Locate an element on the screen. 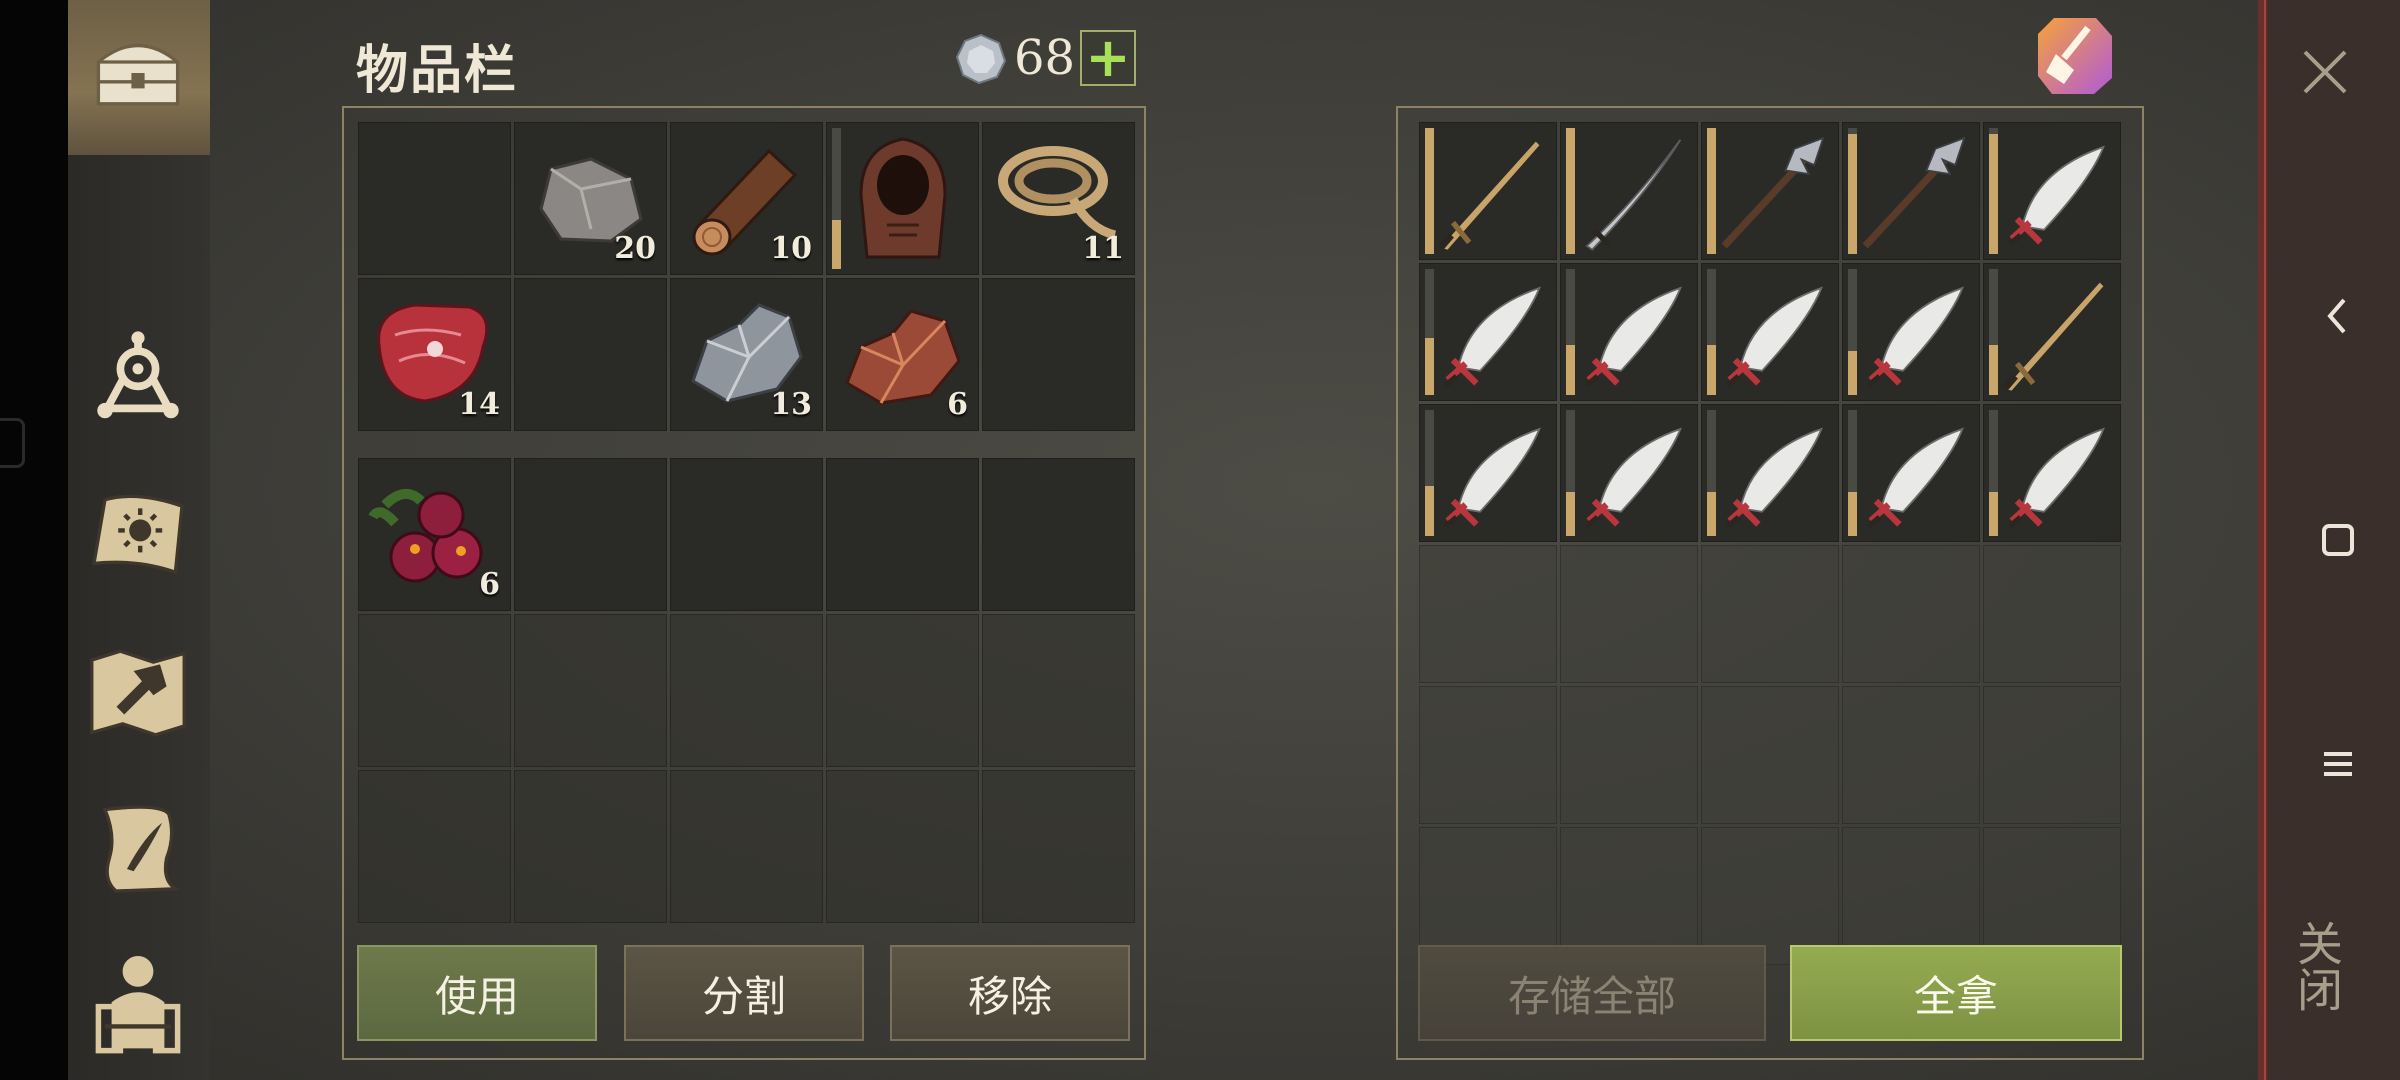 This screenshot has height=1080, width=2400. crafting-map-icon is located at coordinates (138, 693).